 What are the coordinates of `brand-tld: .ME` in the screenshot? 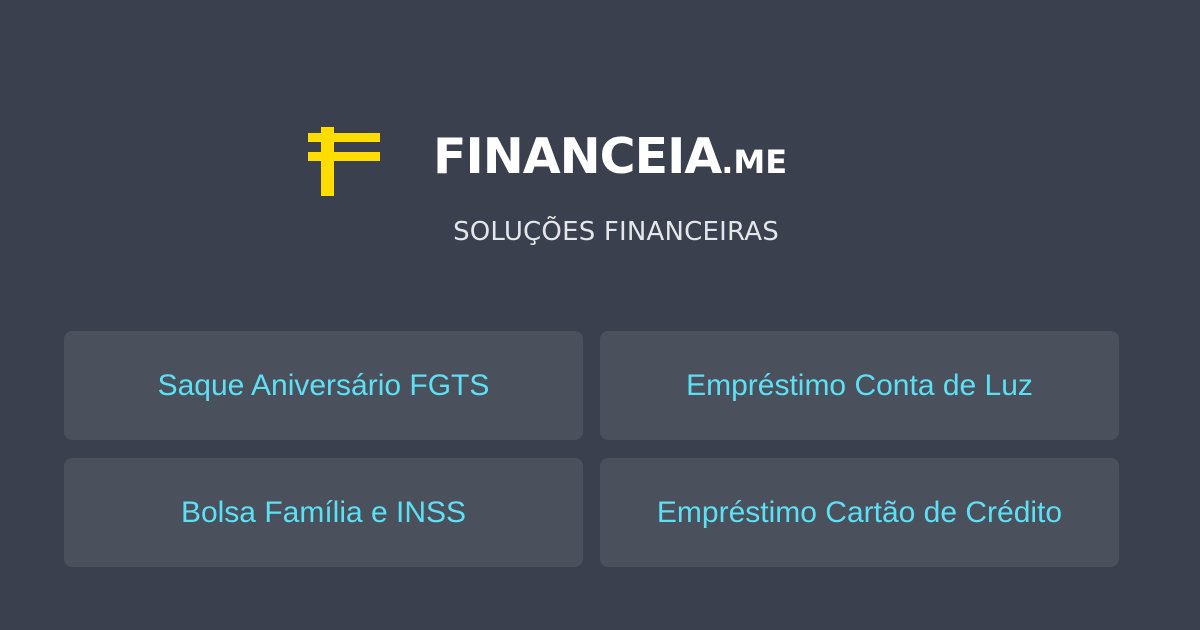 It's located at (754, 162).